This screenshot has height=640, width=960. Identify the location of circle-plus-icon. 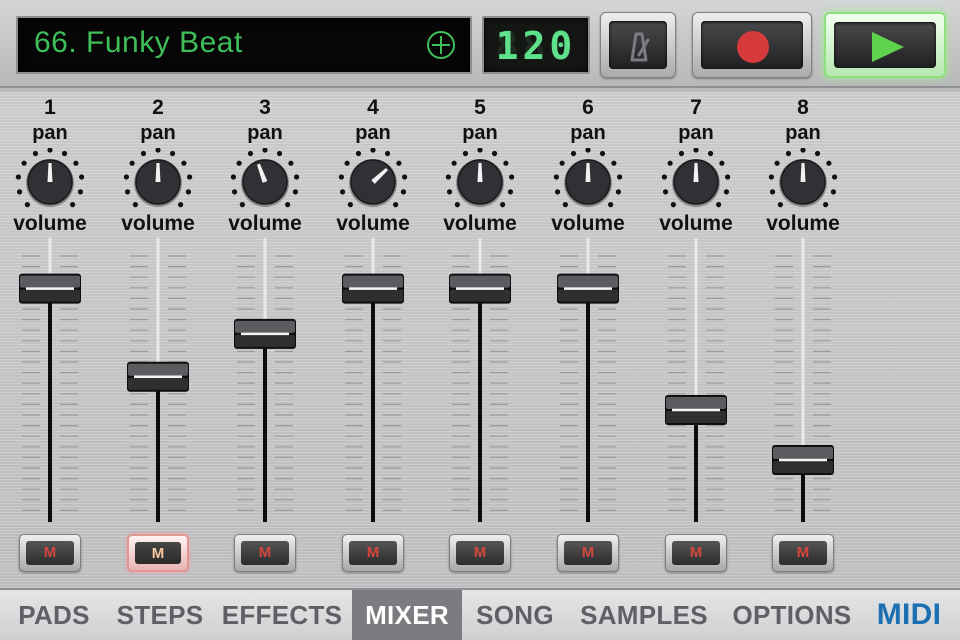
(441, 45).